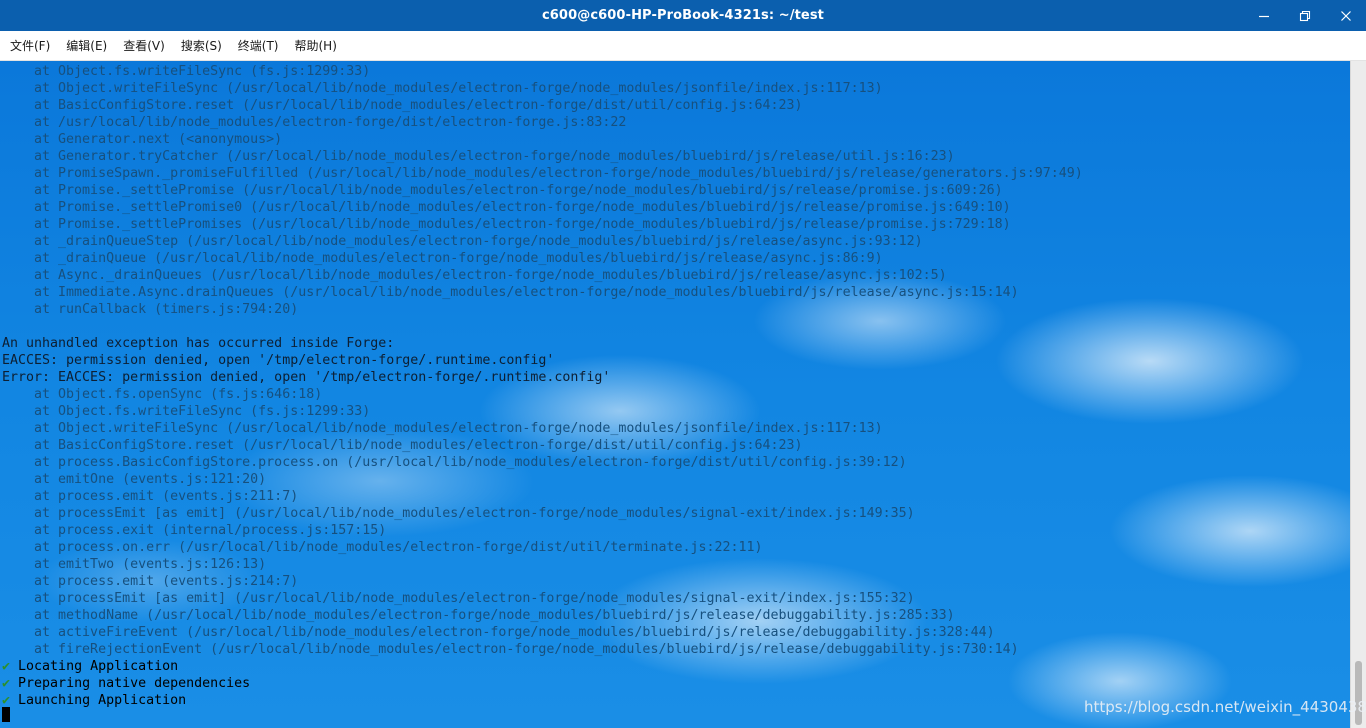 This screenshot has height=728, width=1366. I want to click on close-icon, so click(1345, 15).